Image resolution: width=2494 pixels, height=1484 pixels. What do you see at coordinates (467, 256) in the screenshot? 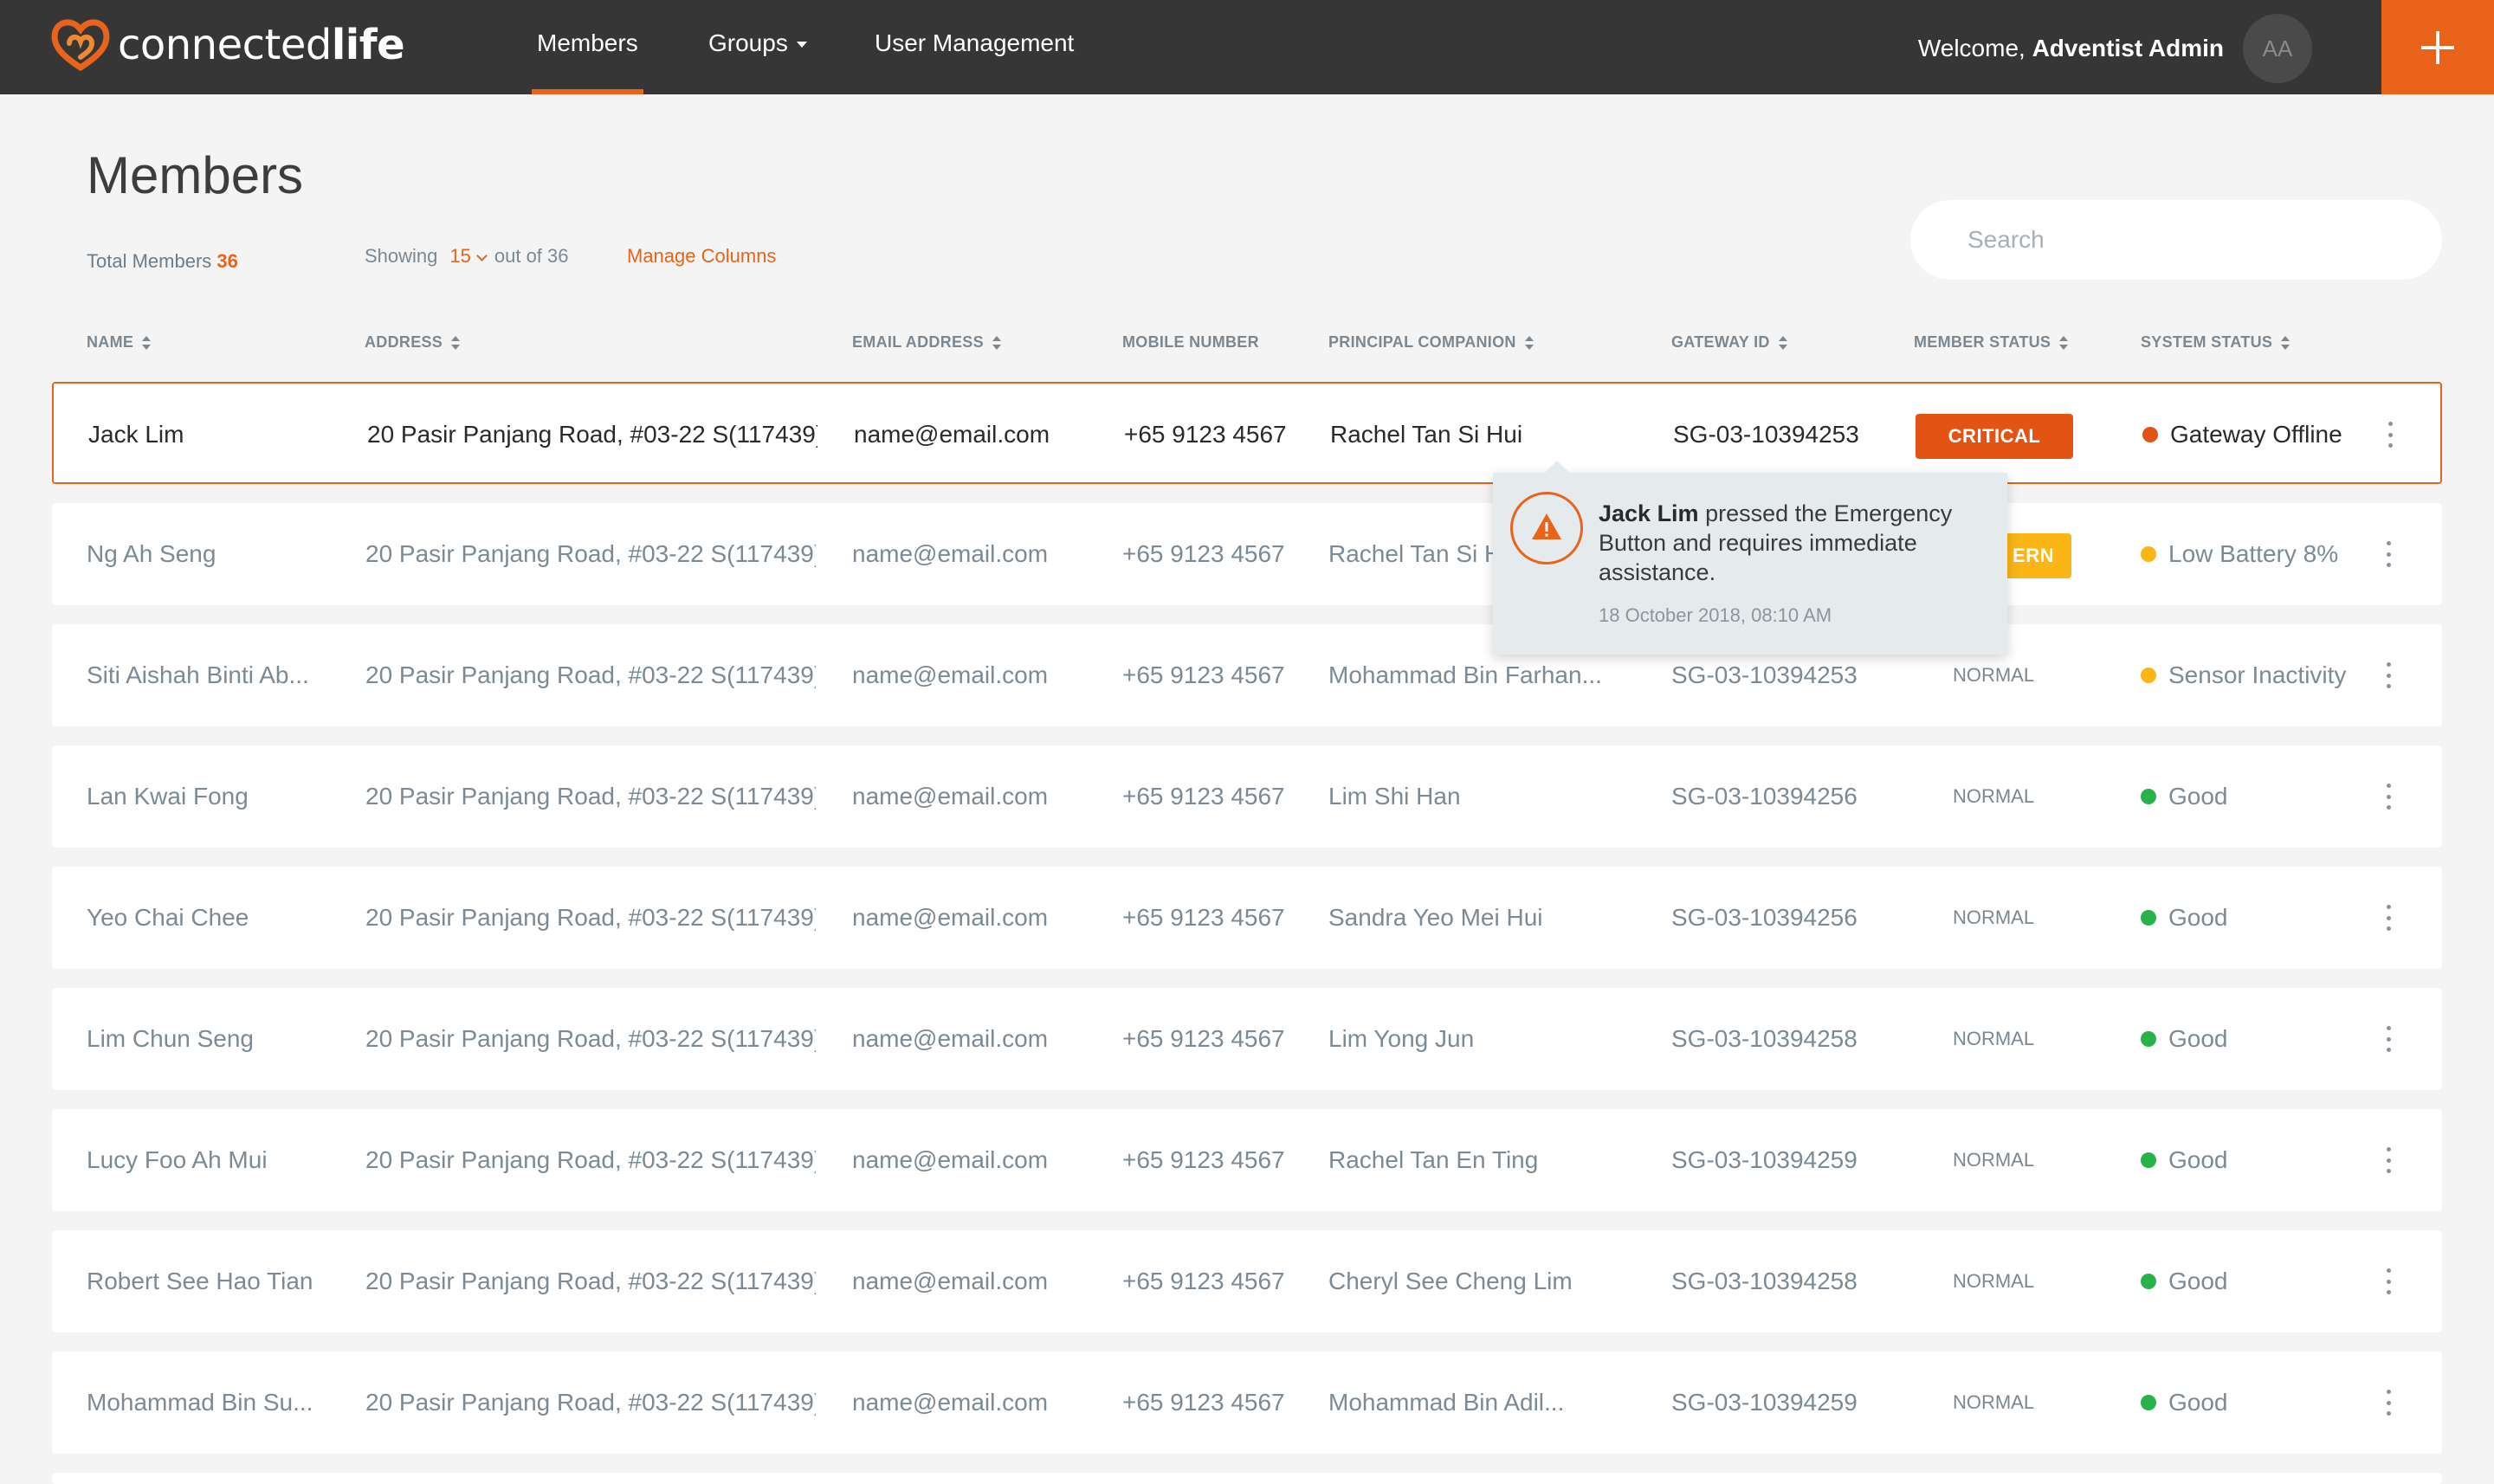
I see `page-size-selector: Showing 15 out of 36` at bounding box center [467, 256].